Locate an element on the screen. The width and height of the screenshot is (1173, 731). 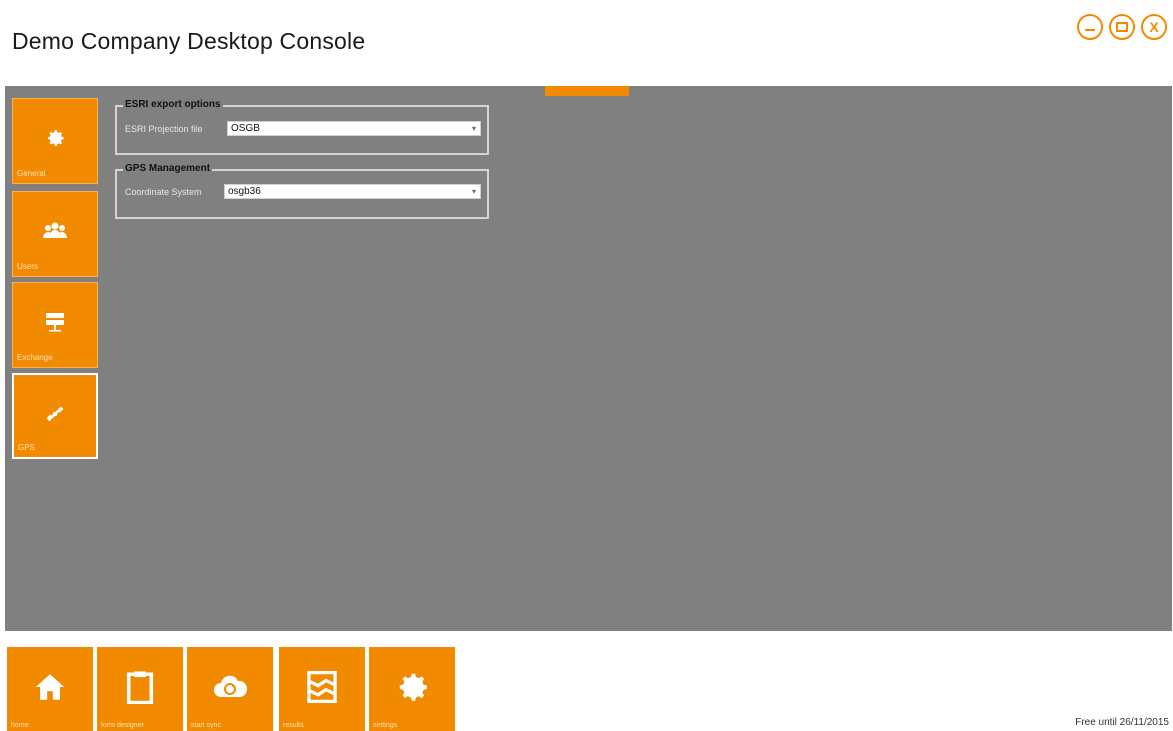
sidebar-item-general: General is located at coordinates (55, 141).